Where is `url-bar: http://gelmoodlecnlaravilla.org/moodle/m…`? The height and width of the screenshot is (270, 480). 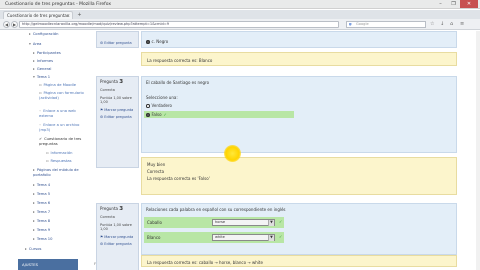
url-bar: http://gelmoodlecnlaravilla.org/moodle/m… is located at coordinates (179, 24).